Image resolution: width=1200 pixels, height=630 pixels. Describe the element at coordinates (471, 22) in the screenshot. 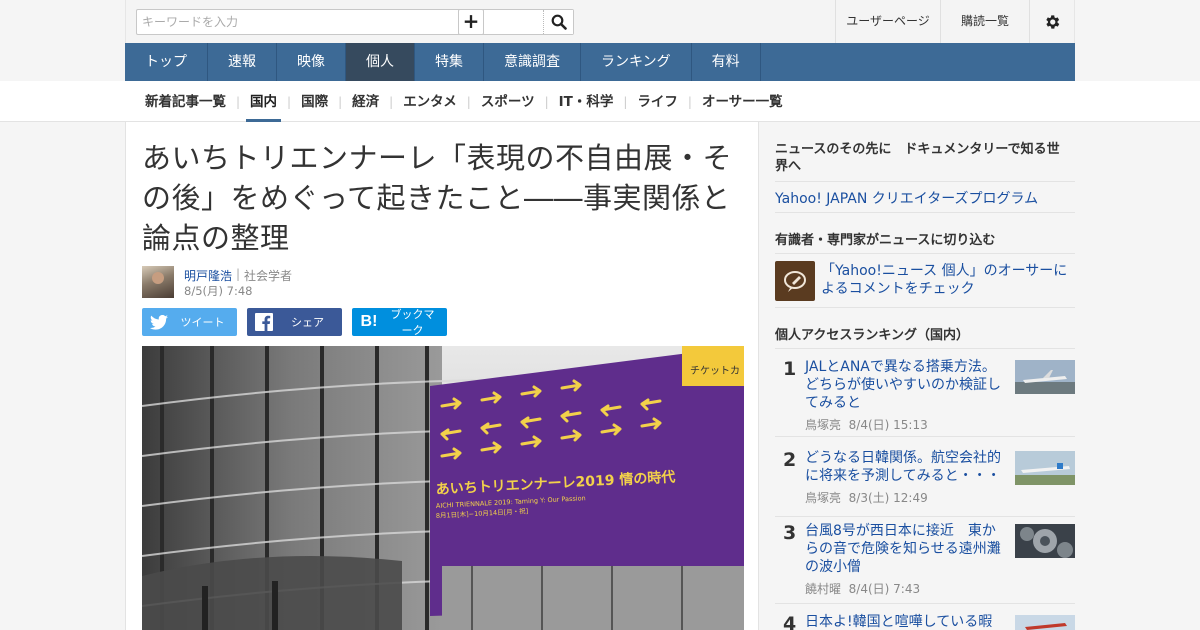

I see `add-button: +` at that location.